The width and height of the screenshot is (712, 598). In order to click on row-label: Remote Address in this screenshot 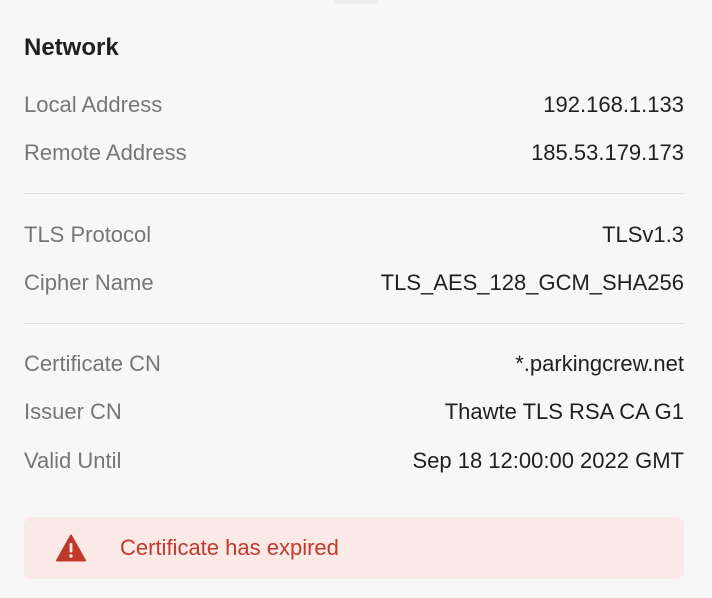, I will do `click(105, 152)`.